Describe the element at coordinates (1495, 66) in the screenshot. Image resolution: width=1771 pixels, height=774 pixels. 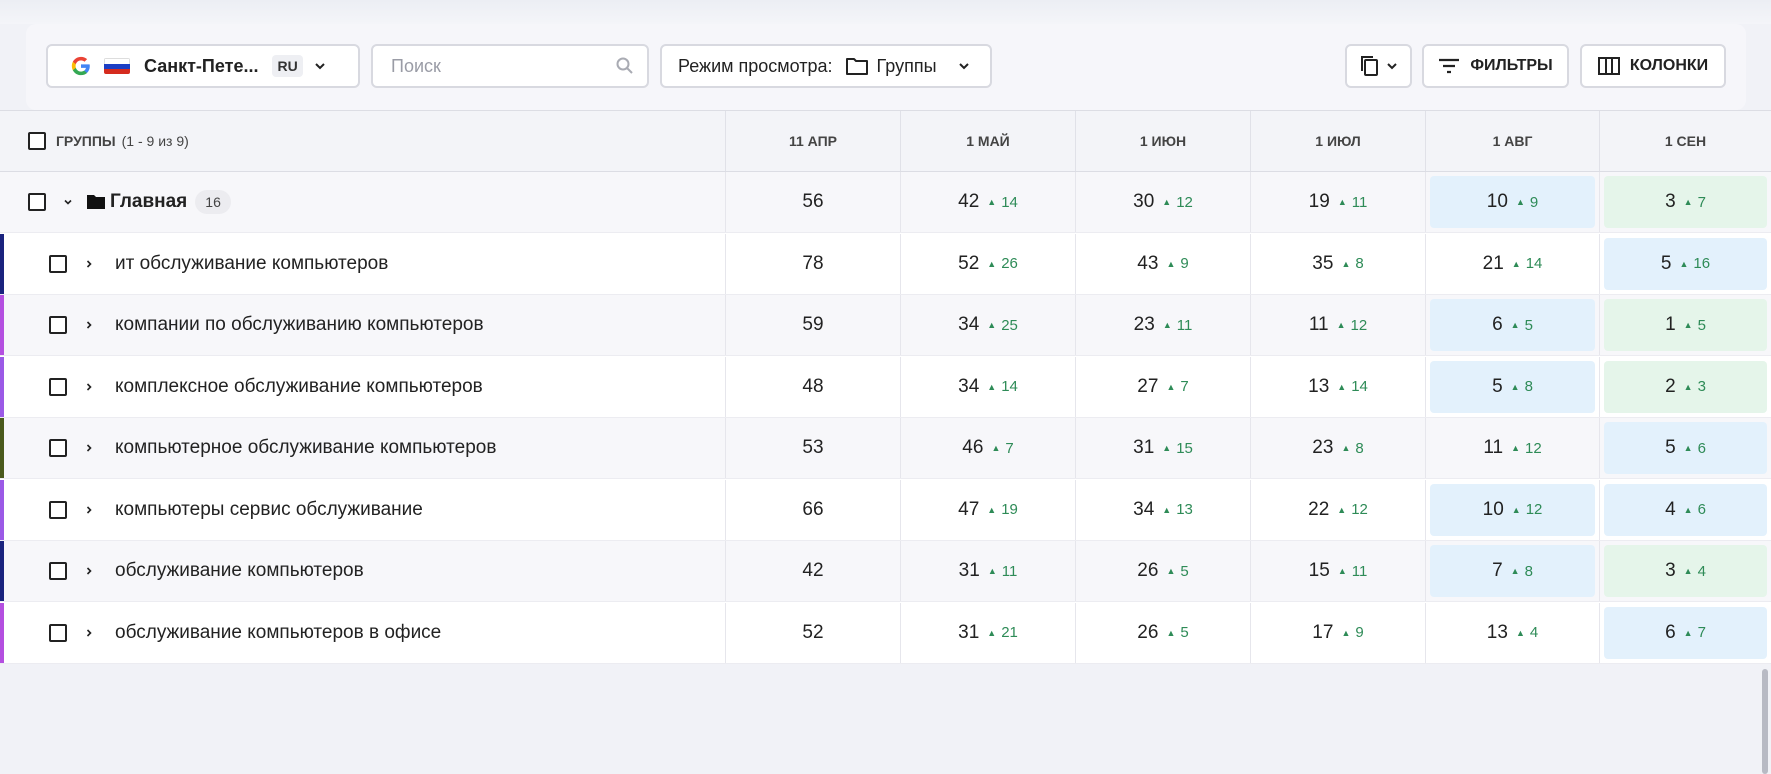
I see `filters-button: ФИЛЬТРЫ` at that location.